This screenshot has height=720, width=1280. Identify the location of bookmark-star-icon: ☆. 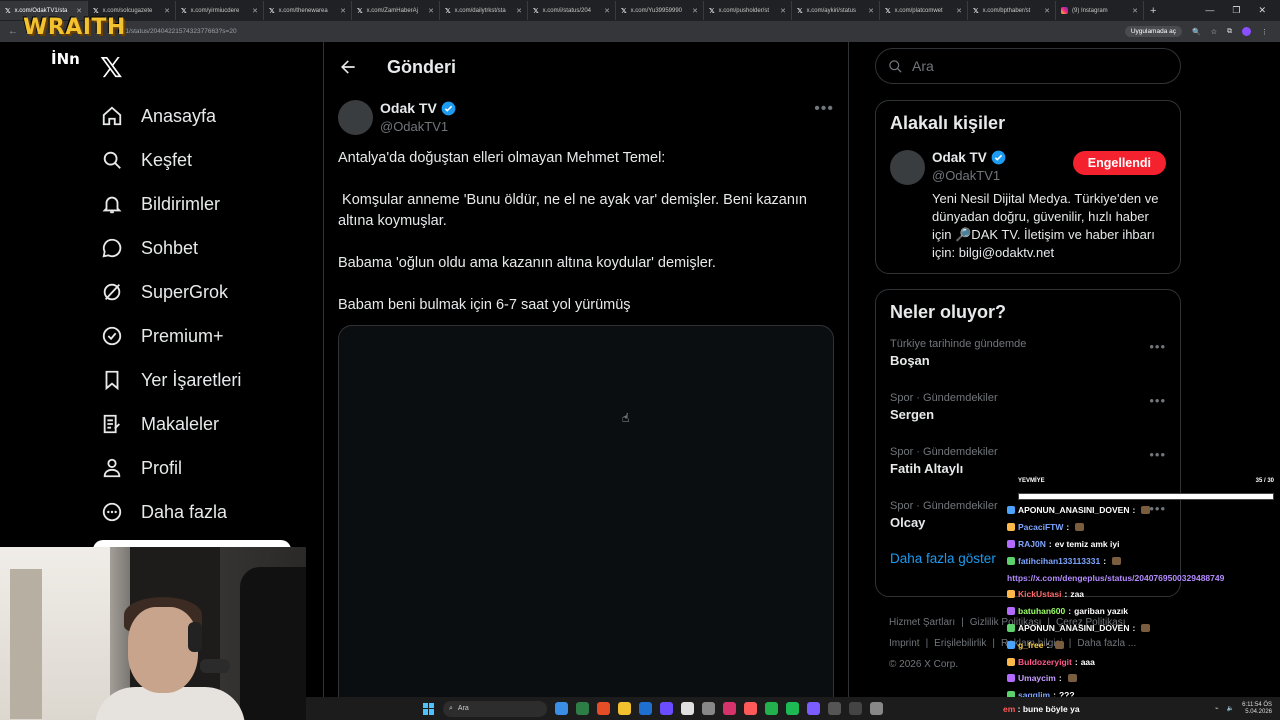
(1214, 32).